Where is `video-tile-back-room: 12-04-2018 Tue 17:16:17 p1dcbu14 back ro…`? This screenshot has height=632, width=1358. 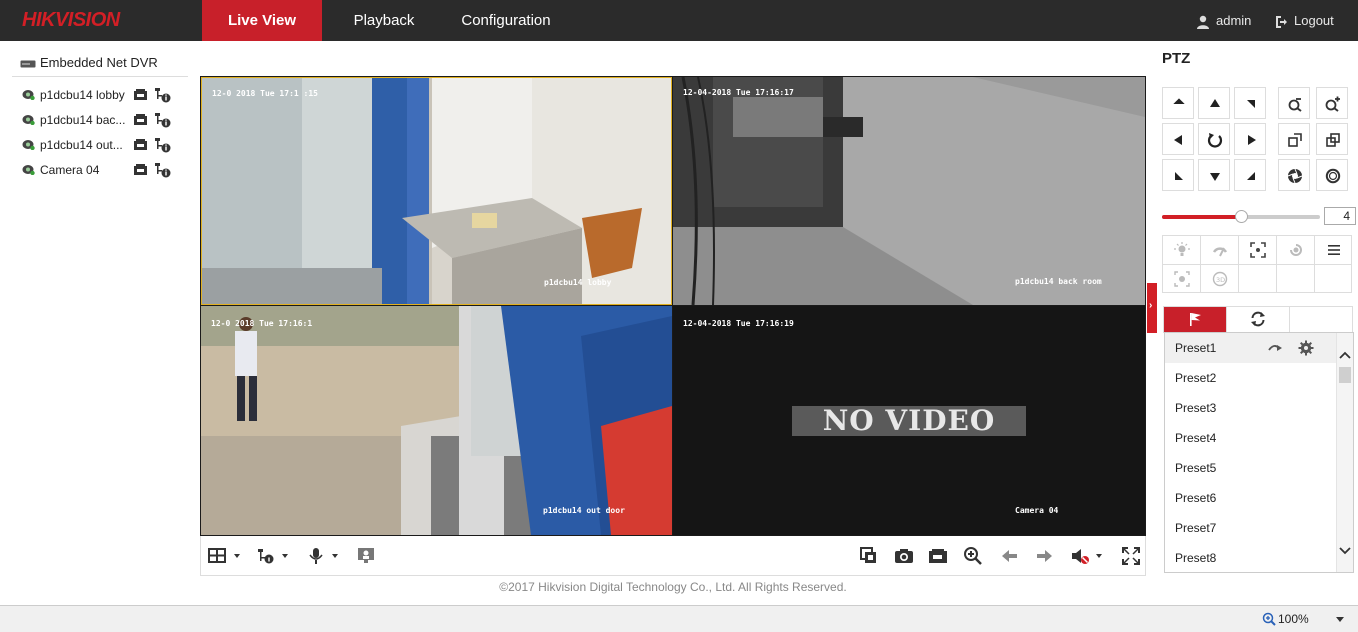 video-tile-back-room: 12-04-2018 Tue 17:16:17 p1dcbu14 back ro… is located at coordinates (909, 191).